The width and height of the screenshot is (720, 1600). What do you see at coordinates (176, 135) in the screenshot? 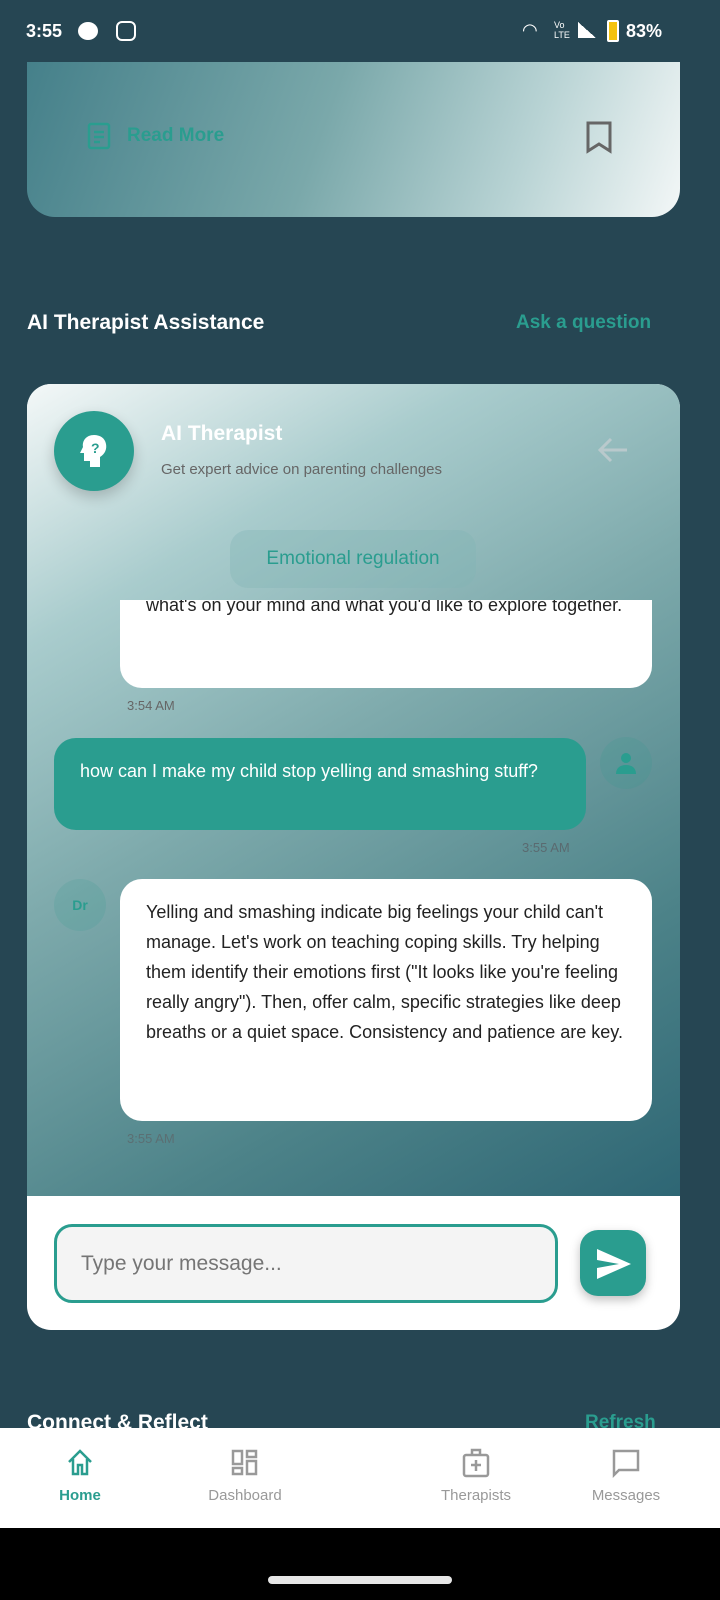
I see `read-more-label: Read More` at bounding box center [176, 135].